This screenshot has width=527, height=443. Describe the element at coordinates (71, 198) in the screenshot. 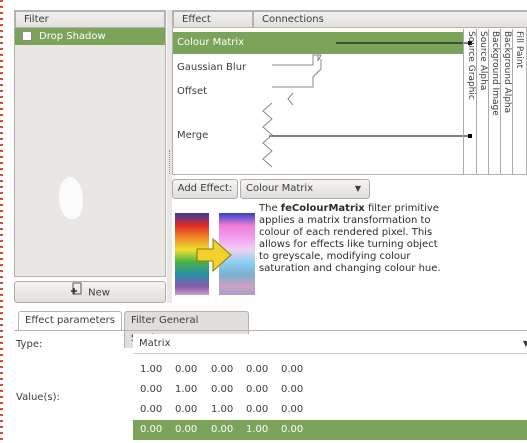

I see `filter-preview-blob` at that location.